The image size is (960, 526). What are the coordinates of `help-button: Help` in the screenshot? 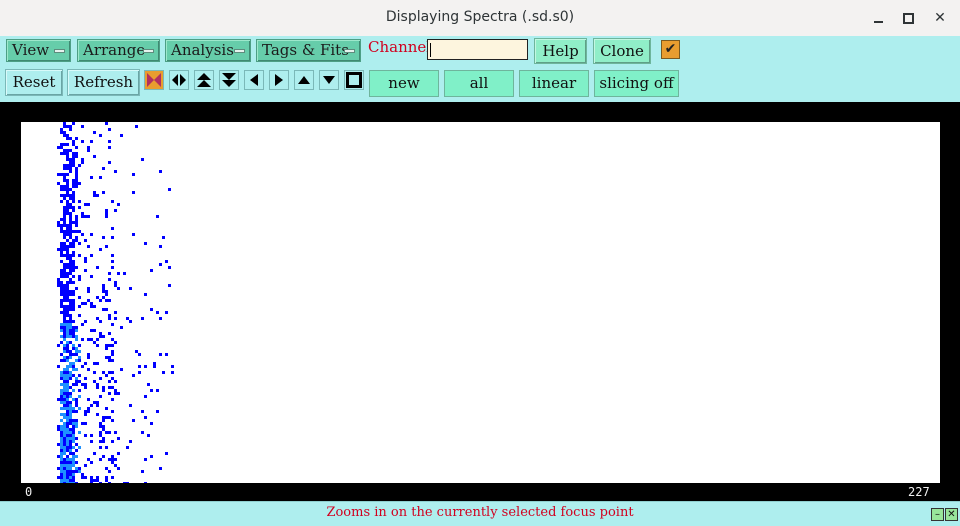 It's located at (560, 51).